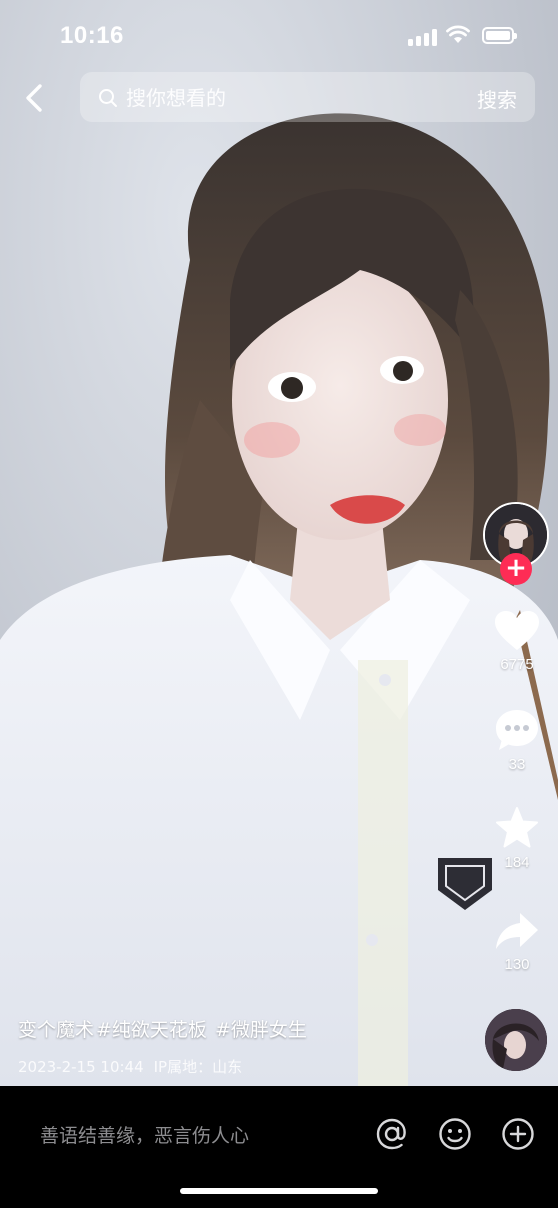 The height and width of the screenshot is (1208, 558). I want to click on music-disc, so click(516, 1040).